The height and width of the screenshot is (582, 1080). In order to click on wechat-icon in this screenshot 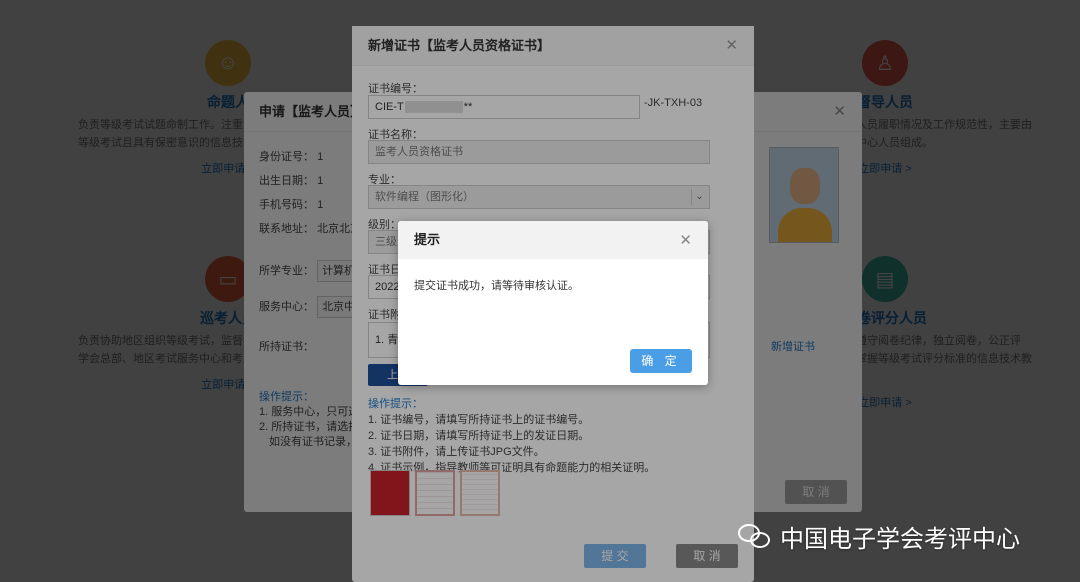, I will do `click(755, 537)`.